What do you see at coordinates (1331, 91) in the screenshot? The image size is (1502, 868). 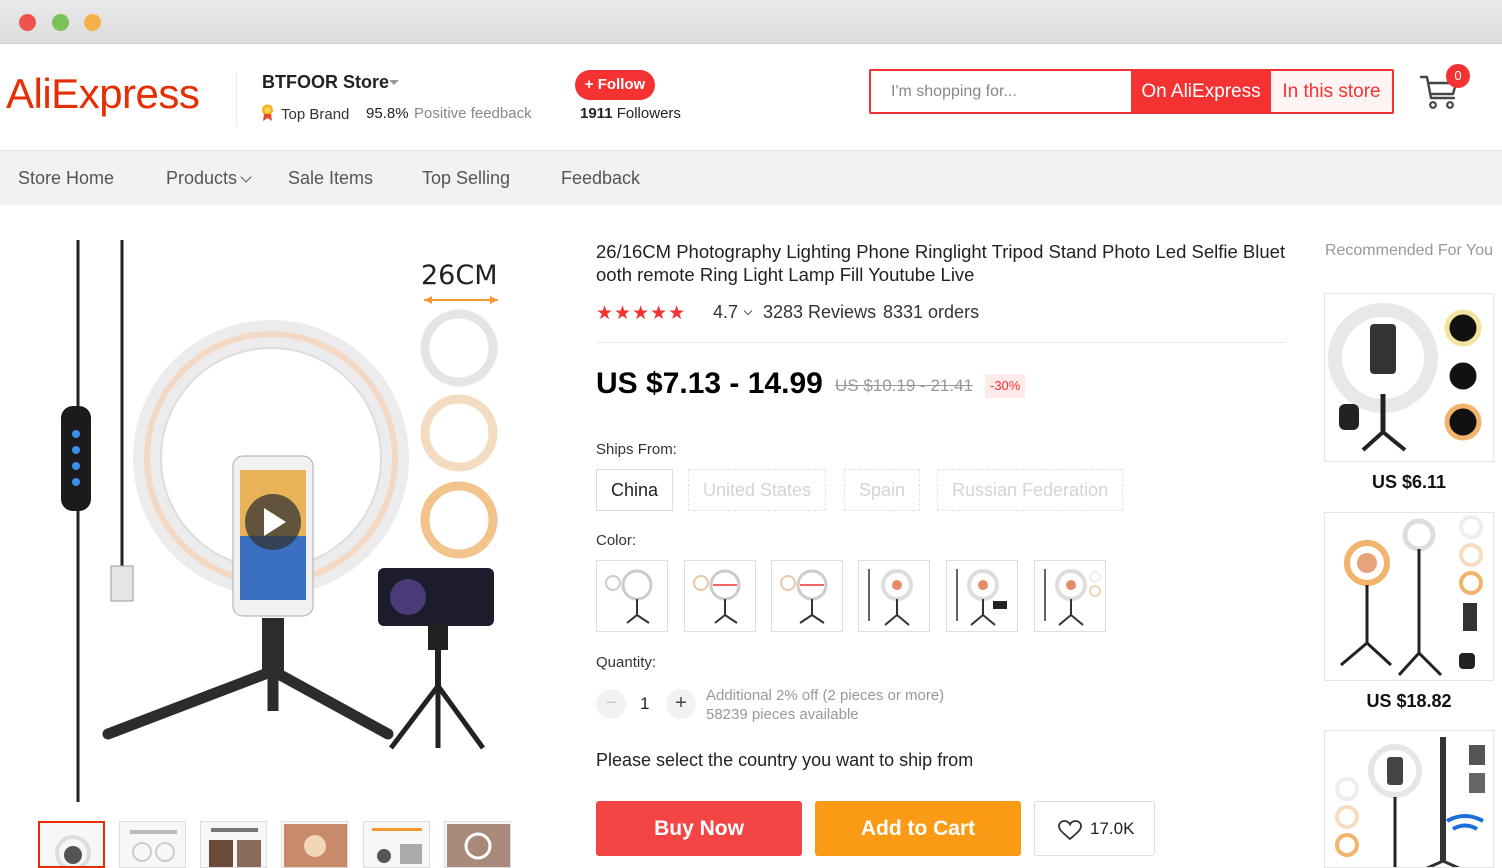 I see `search-store-button: In this store` at bounding box center [1331, 91].